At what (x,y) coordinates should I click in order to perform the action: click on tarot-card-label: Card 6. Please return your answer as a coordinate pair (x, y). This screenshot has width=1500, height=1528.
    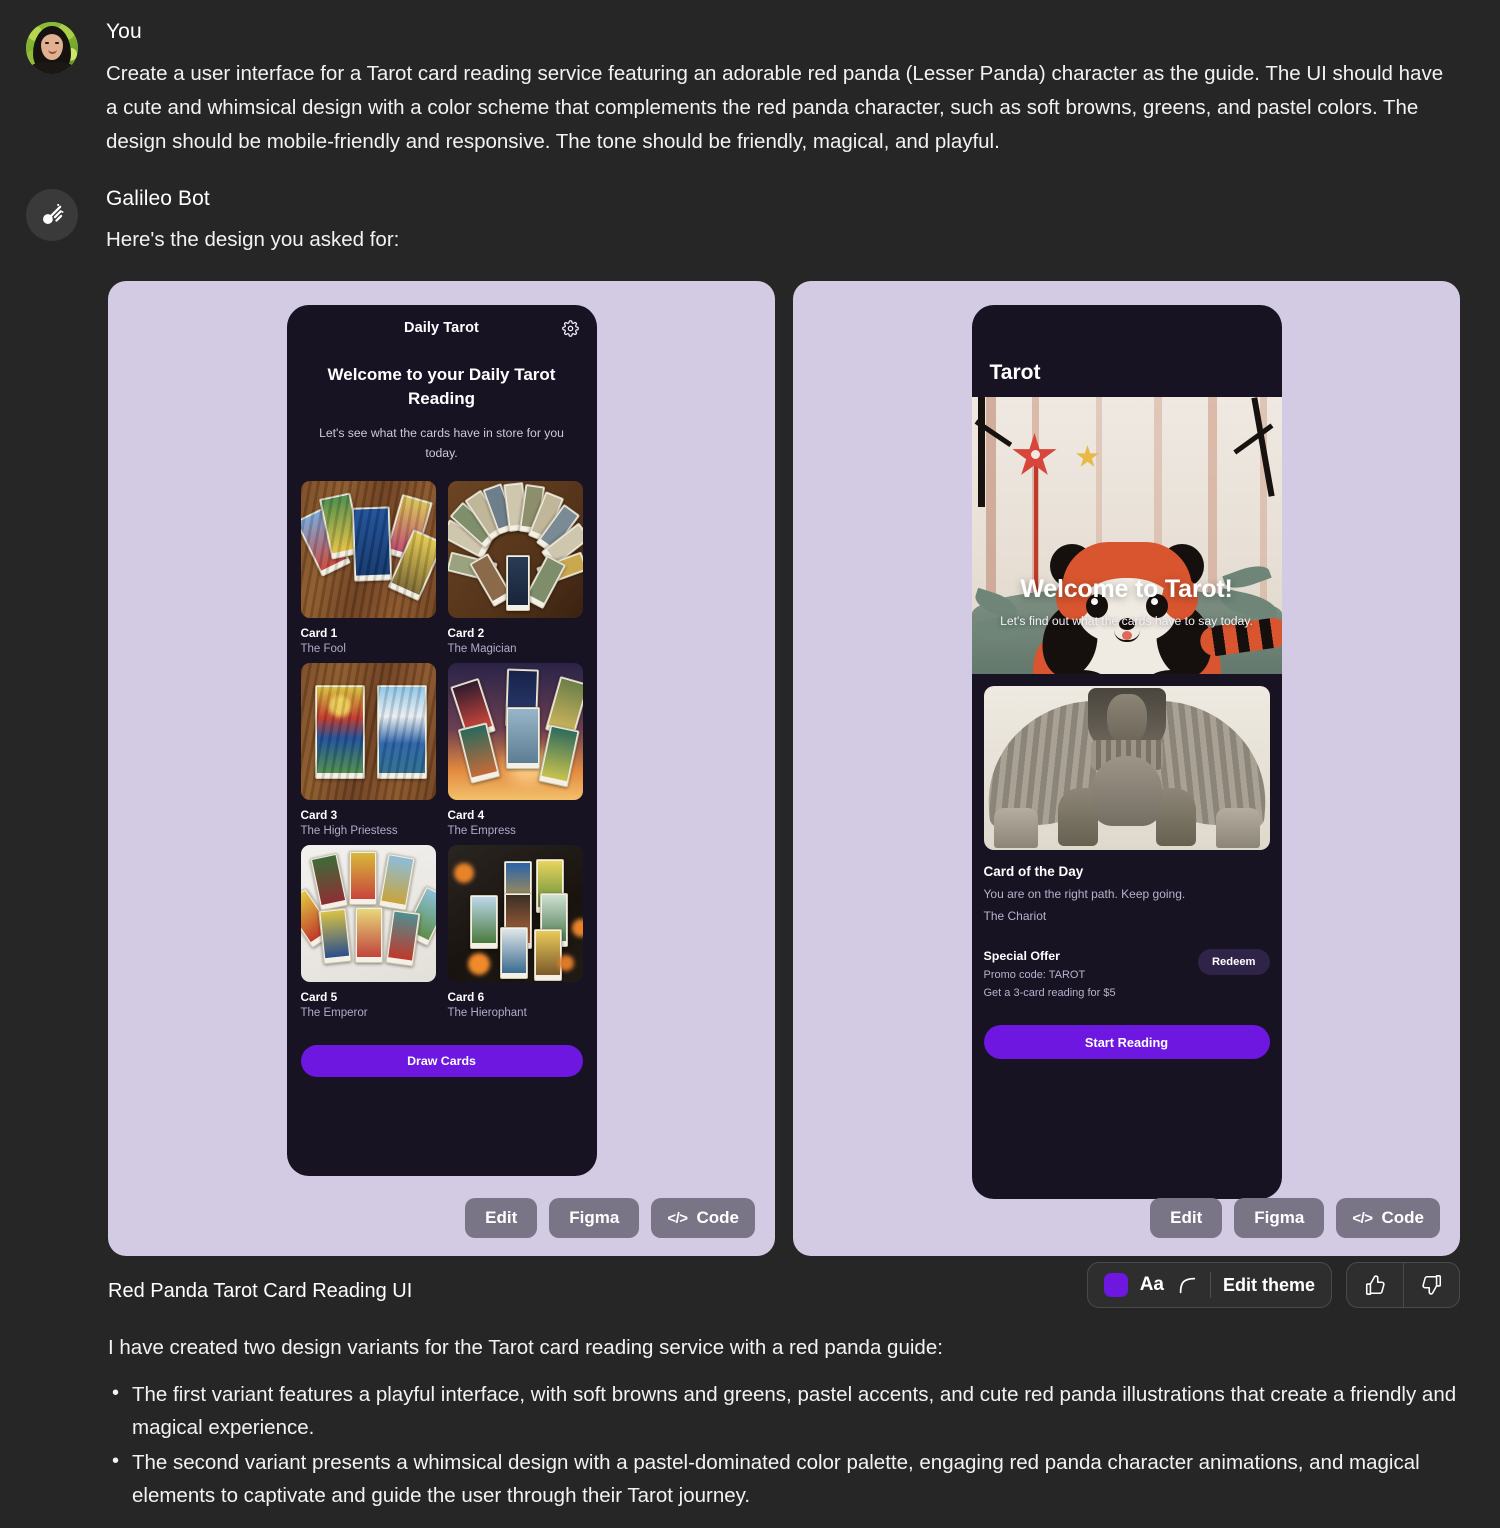
    Looking at the image, I should click on (466, 997).